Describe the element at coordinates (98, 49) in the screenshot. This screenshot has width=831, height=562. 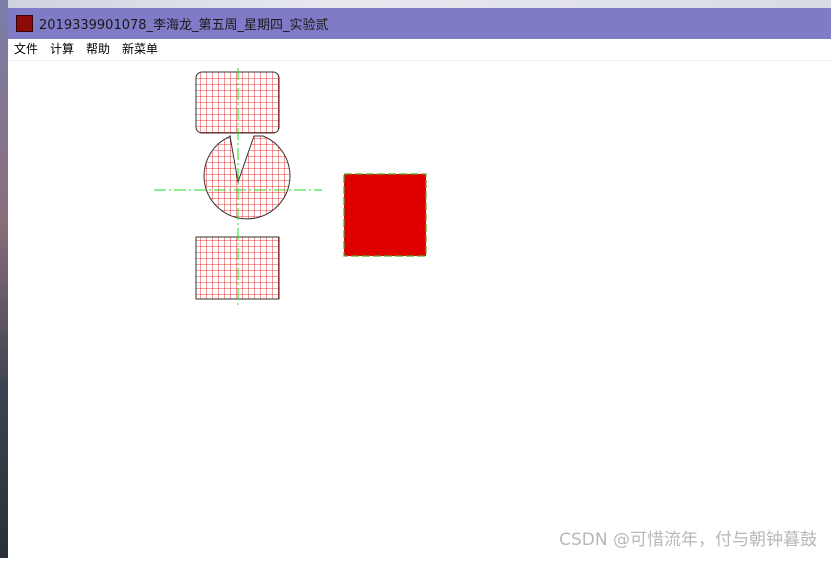
I see `menu-help: 帮助` at that location.